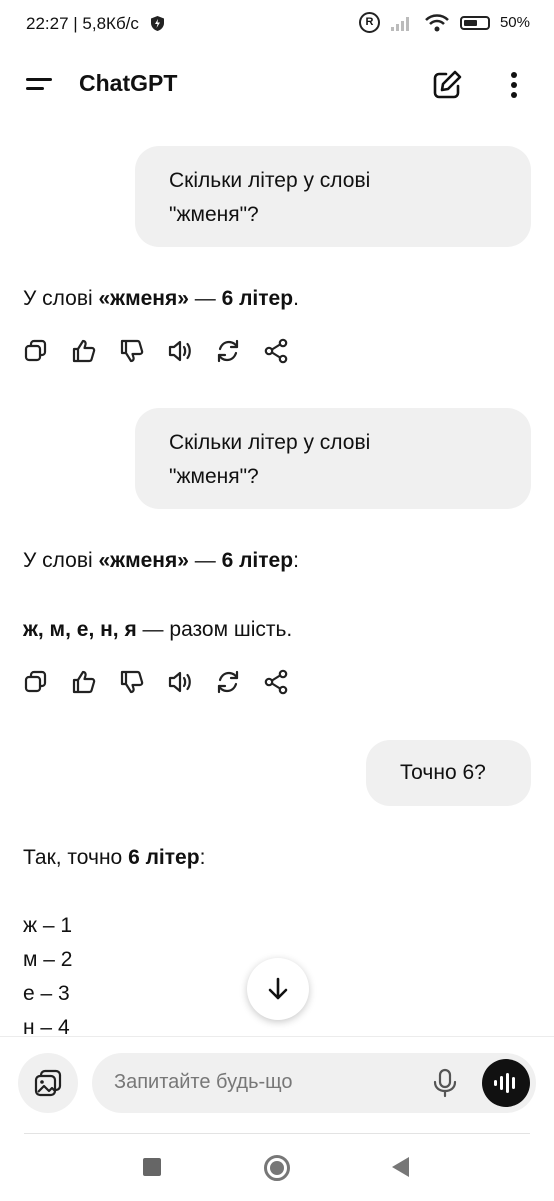 This screenshot has height=1201, width=554. I want to click on arrow-down-icon, so click(278, 988).